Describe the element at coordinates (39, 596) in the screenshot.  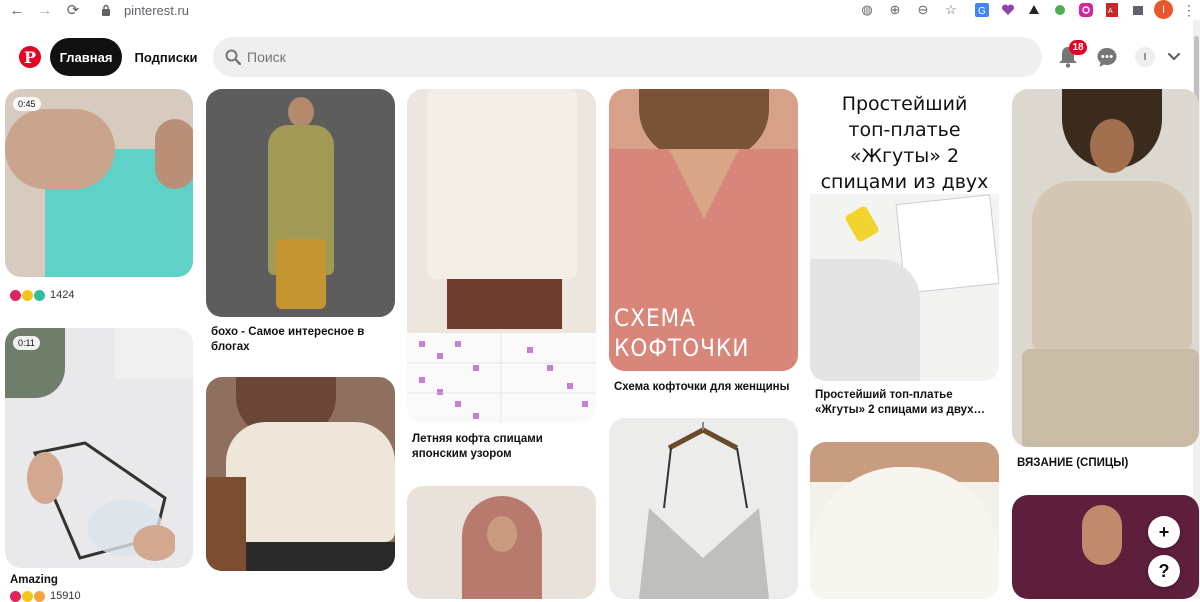
I see `wow-reaction-icon` at that location.